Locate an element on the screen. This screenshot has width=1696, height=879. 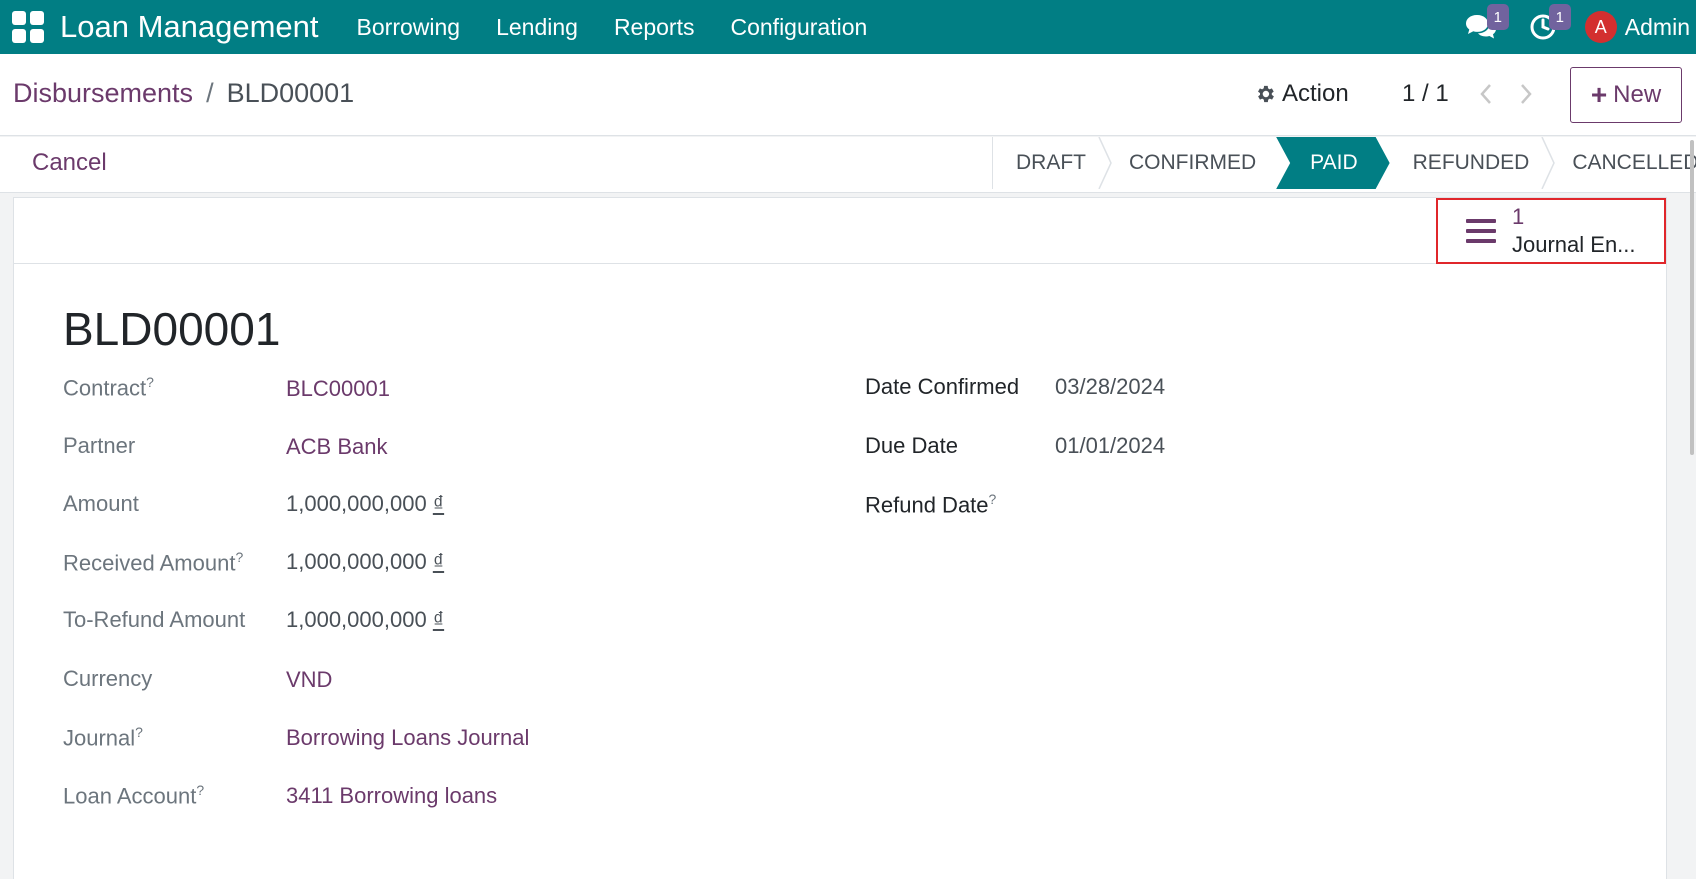
breadcrumb-parent-link: Disbursements is located at coordinates (103, 93).